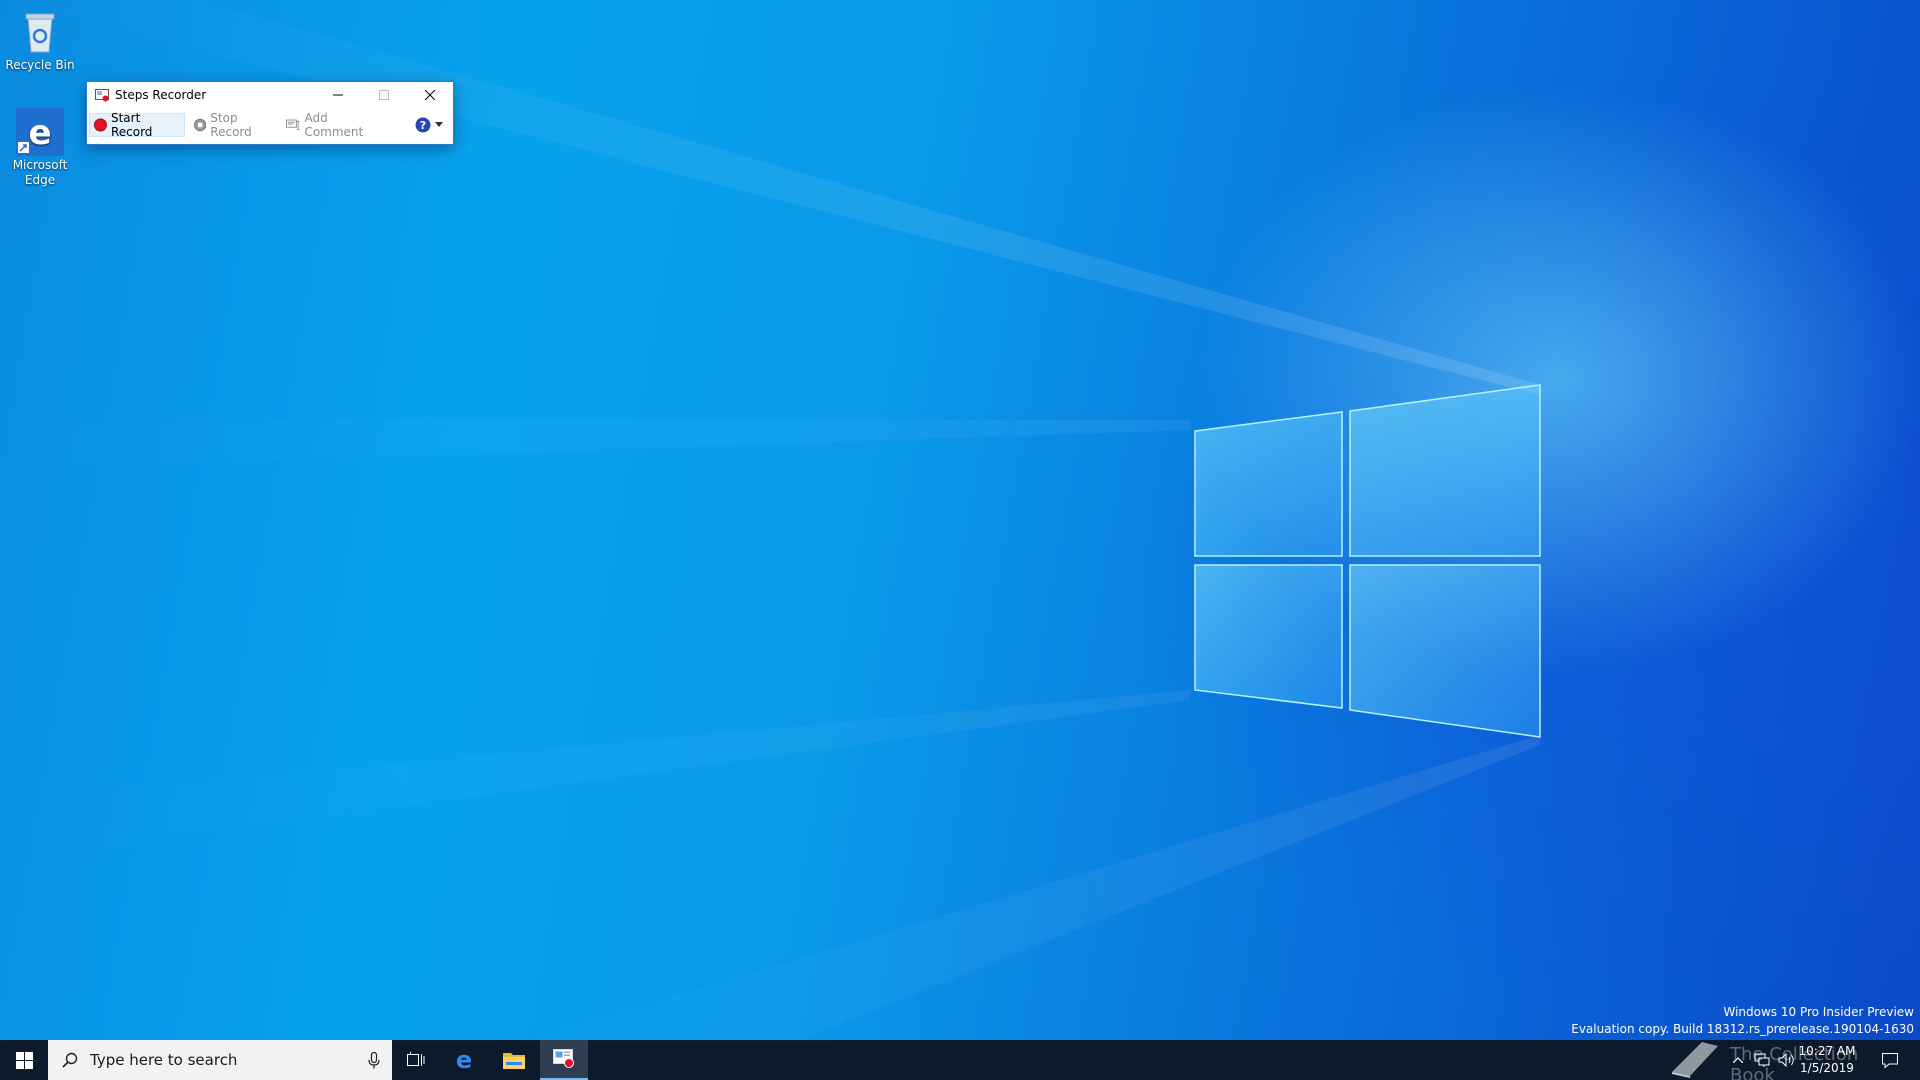 The width and height of the screenshot is (1920, 1080). What do you see at coordinates (1445, 651) in the screenshot?
I see `windows-logo-pane-br` at bounding box center [1445, 651].